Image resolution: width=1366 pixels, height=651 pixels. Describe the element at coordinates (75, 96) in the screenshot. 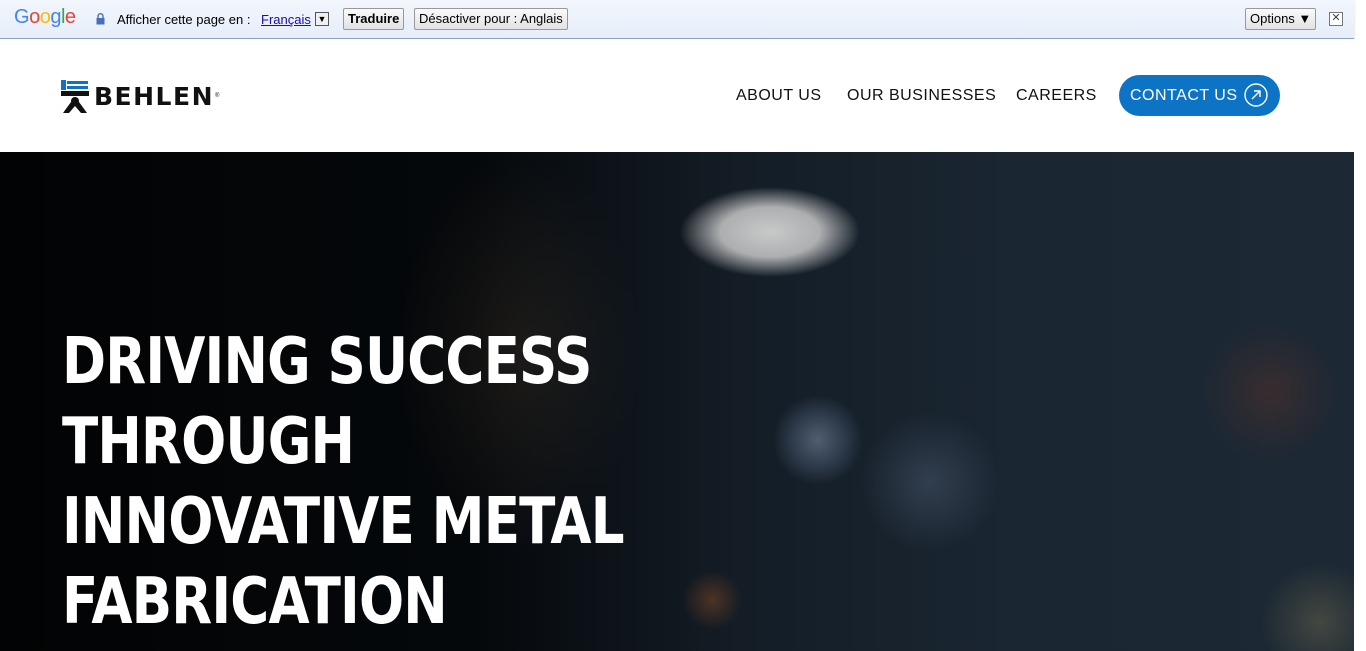

I see `behlen-logo-mark-icon` at that location.